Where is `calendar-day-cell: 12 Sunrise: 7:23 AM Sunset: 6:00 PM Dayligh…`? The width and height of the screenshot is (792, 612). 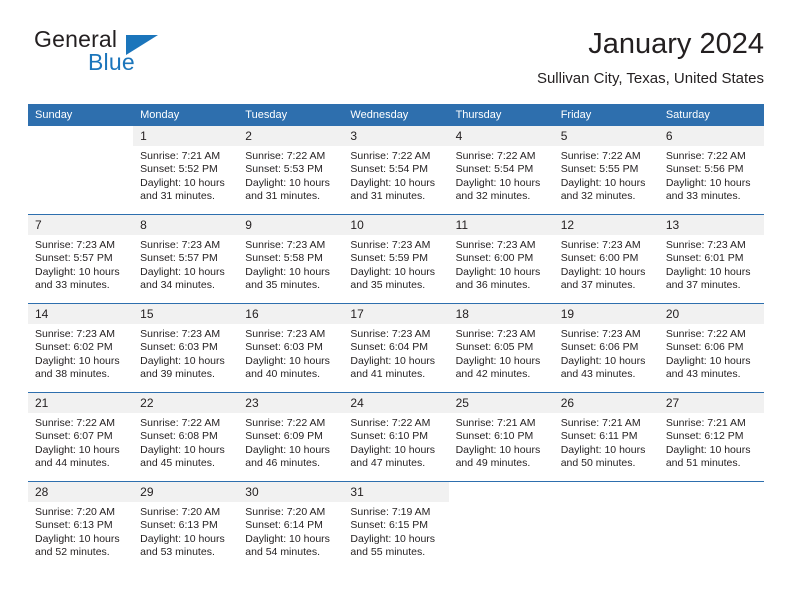 calendar-day-cell: 12 Sunrise: 7:23 AM Sunset: 6:00 PM Dayligh… is located at coordinates (606, 259).